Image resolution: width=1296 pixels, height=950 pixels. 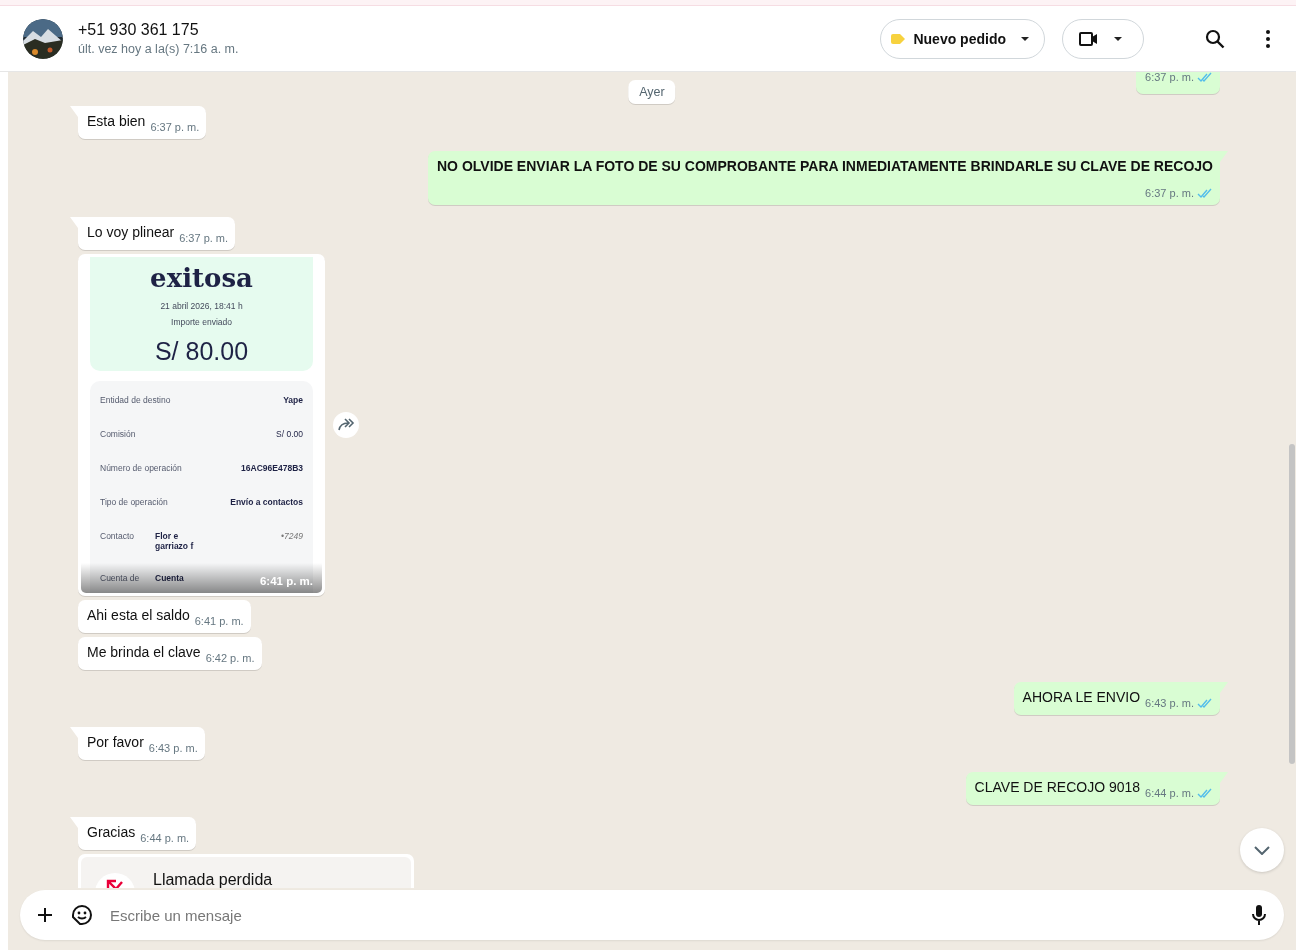 What do you see at coordinates (118, 434) in the screenshot?
I see `receipt-label: Comisión` at bounding box center [118, 434].